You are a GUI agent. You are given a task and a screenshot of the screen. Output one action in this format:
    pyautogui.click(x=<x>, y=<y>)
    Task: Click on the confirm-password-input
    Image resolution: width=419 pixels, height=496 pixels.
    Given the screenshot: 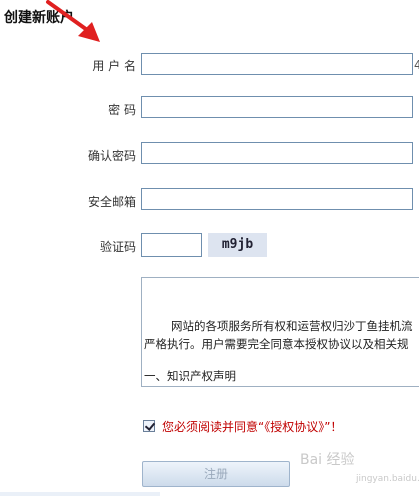 What is the action you would take?
    pyautogui.click(x=277, y=153)
    